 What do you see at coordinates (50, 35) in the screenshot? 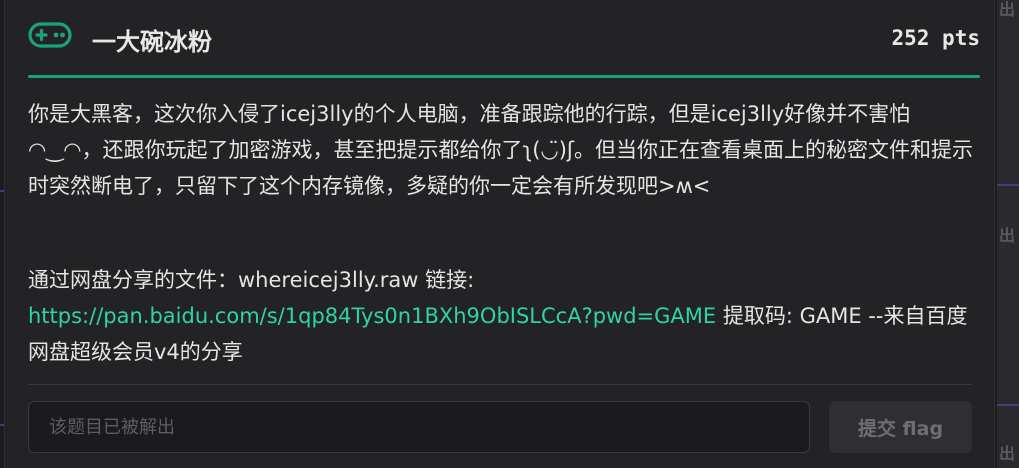
I see `gamepad-icon` at bounding box center [50, 35].